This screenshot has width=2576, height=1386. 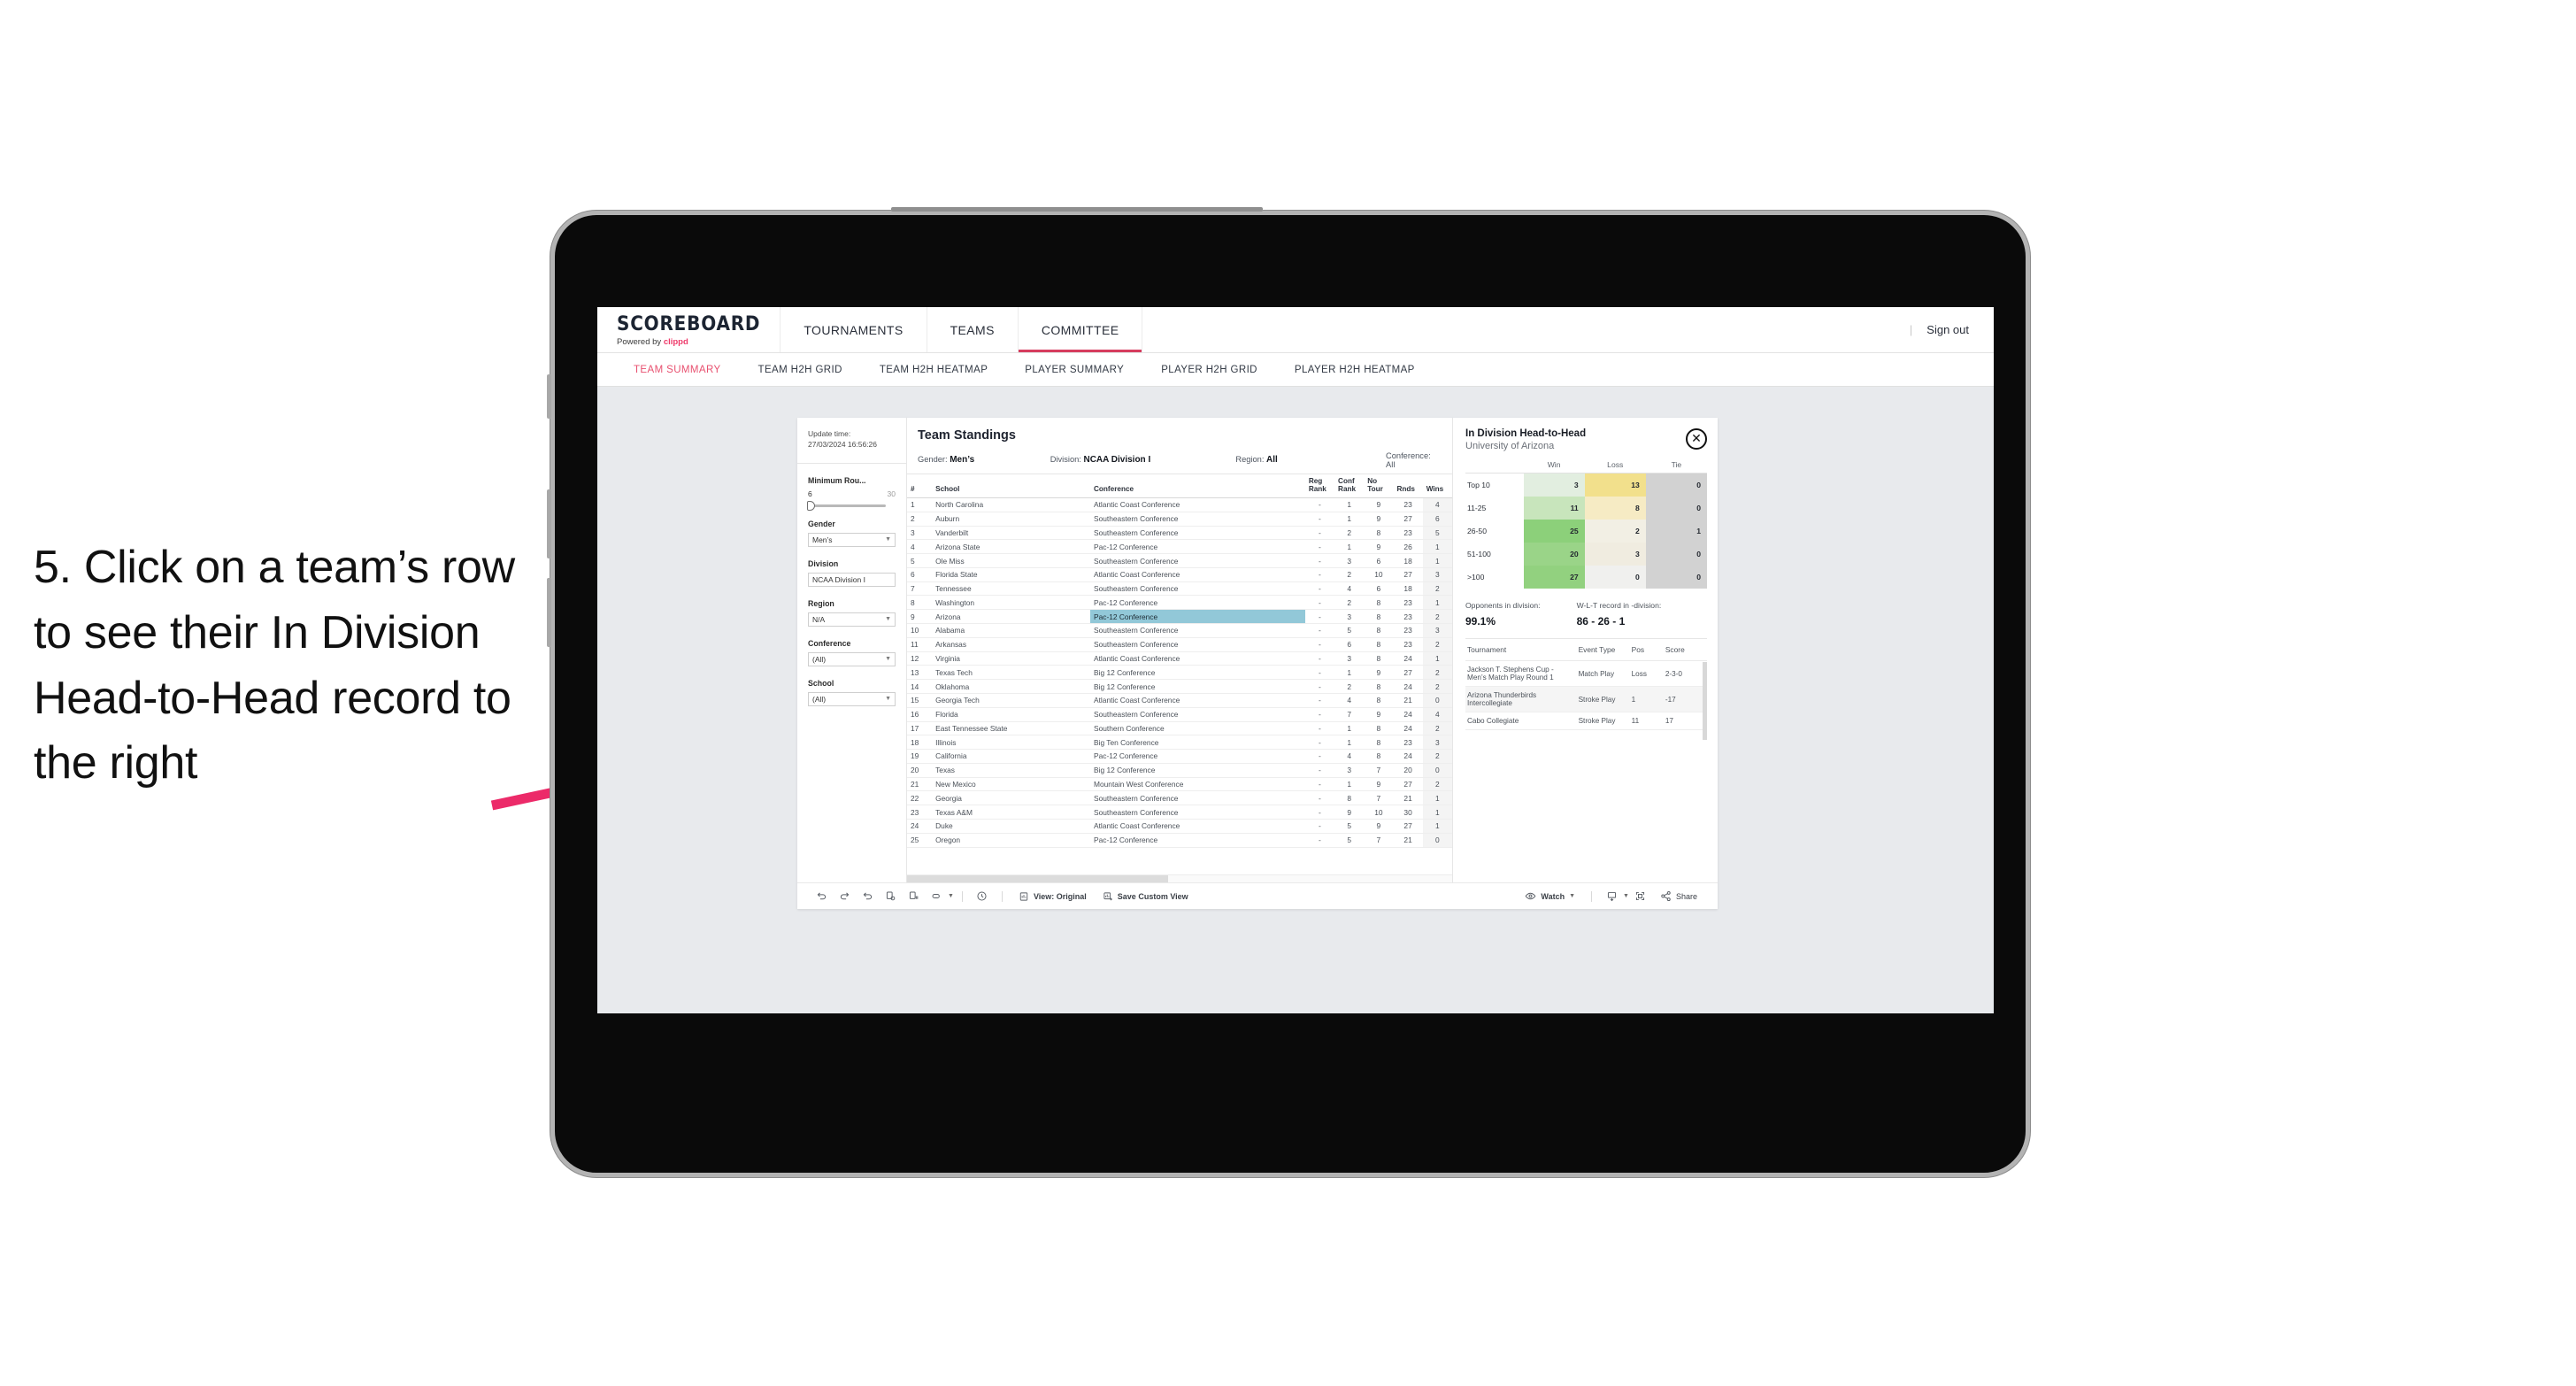 What do you see at coordinates (1037, 878) in the screenshot?
I see `scrollbar-thumb` at bounding box center [1037, 878].